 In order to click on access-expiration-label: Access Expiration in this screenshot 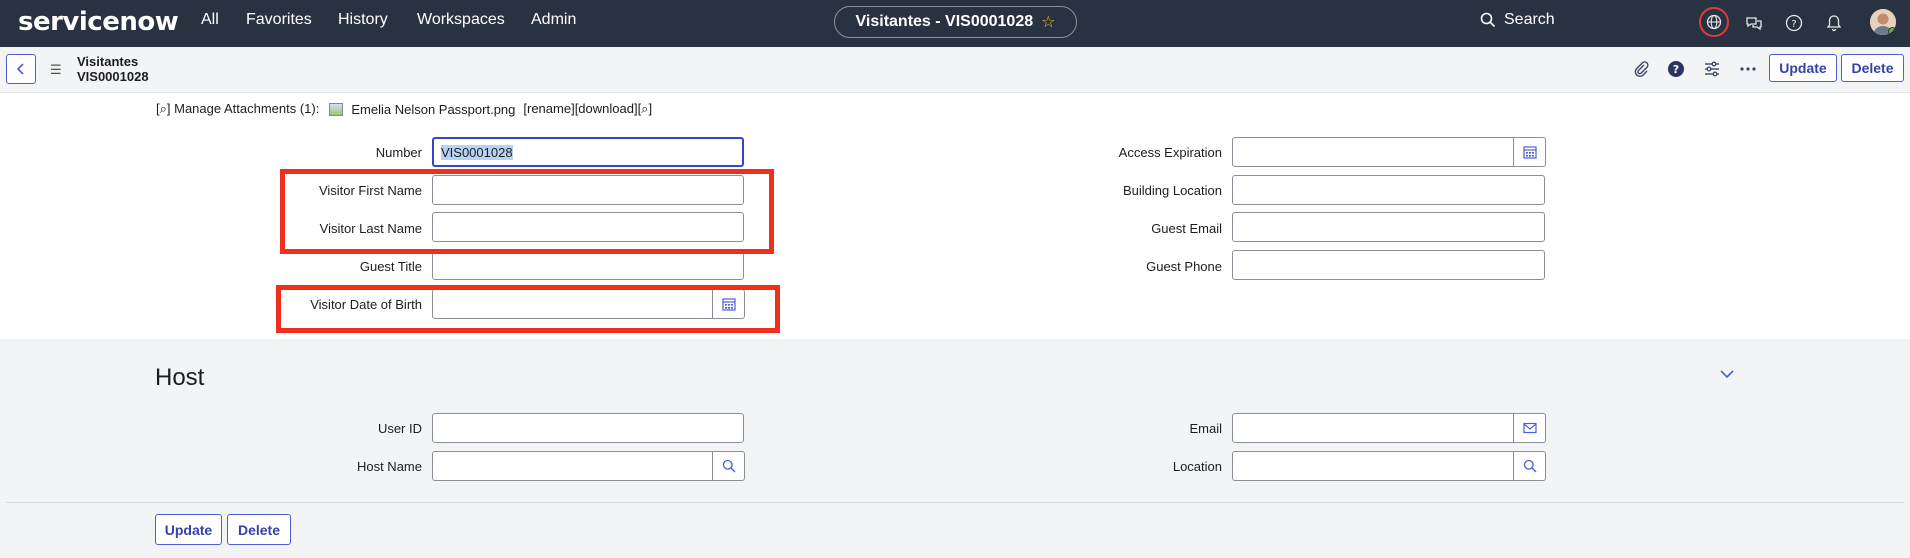, I will do `click(1170, 152)`.